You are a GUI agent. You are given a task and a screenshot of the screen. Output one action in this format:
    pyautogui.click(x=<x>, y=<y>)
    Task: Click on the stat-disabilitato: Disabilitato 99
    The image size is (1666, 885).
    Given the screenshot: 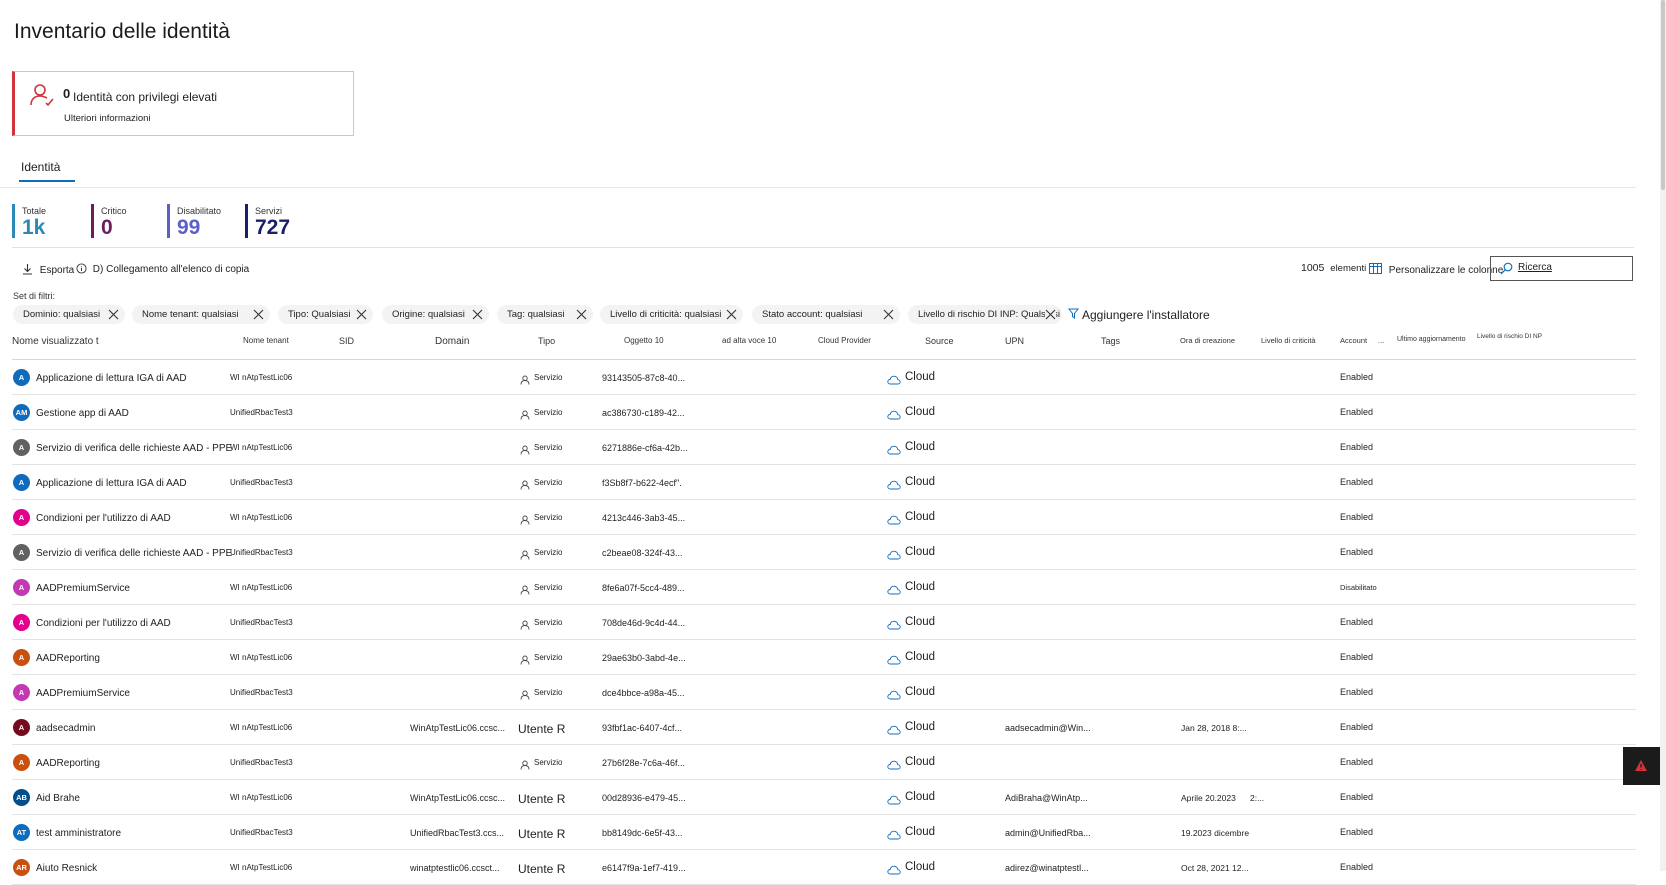 What is the action you would take?
    pyautogui.click(x=194, y=221)
    